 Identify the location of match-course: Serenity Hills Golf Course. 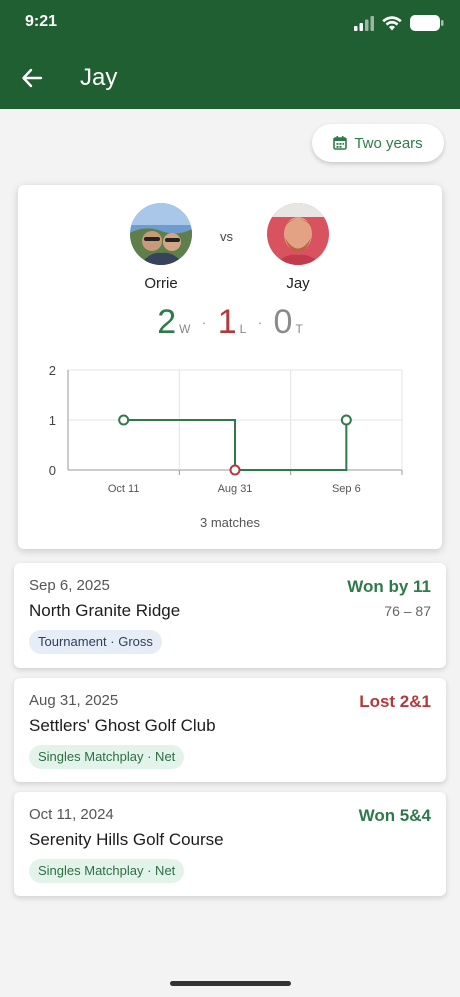
(126, 839).